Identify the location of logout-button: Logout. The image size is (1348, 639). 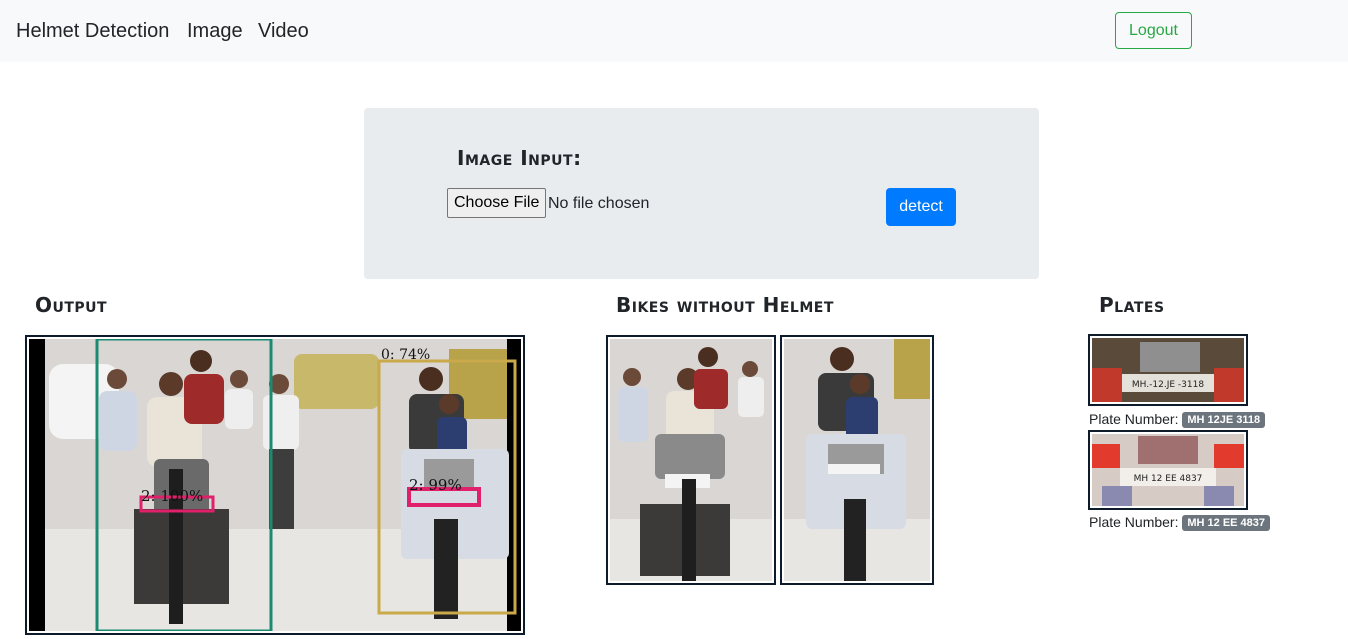
(1153, 30).